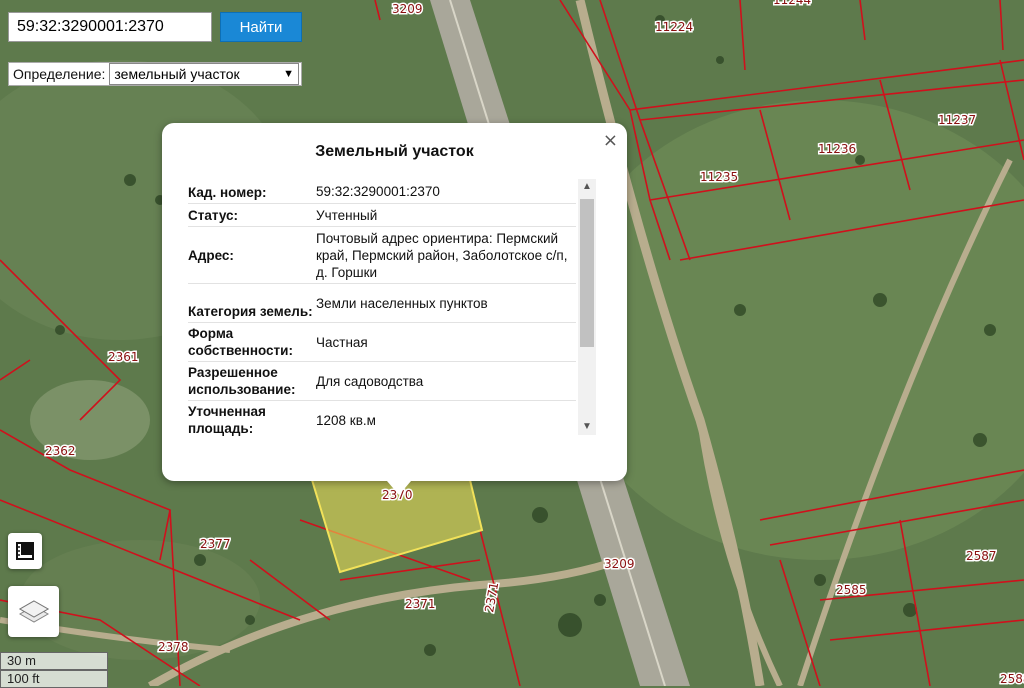 The width and height of the screenshot is (1024, 688). I want to click on definition-selector: Определение: земельный участок ▼, so click(155, 74).